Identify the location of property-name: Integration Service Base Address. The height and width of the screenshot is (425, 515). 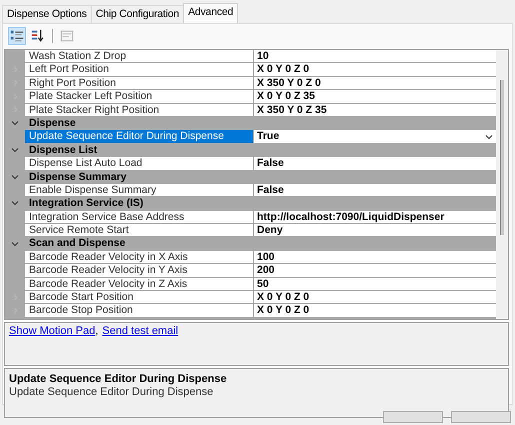
(139, 217).